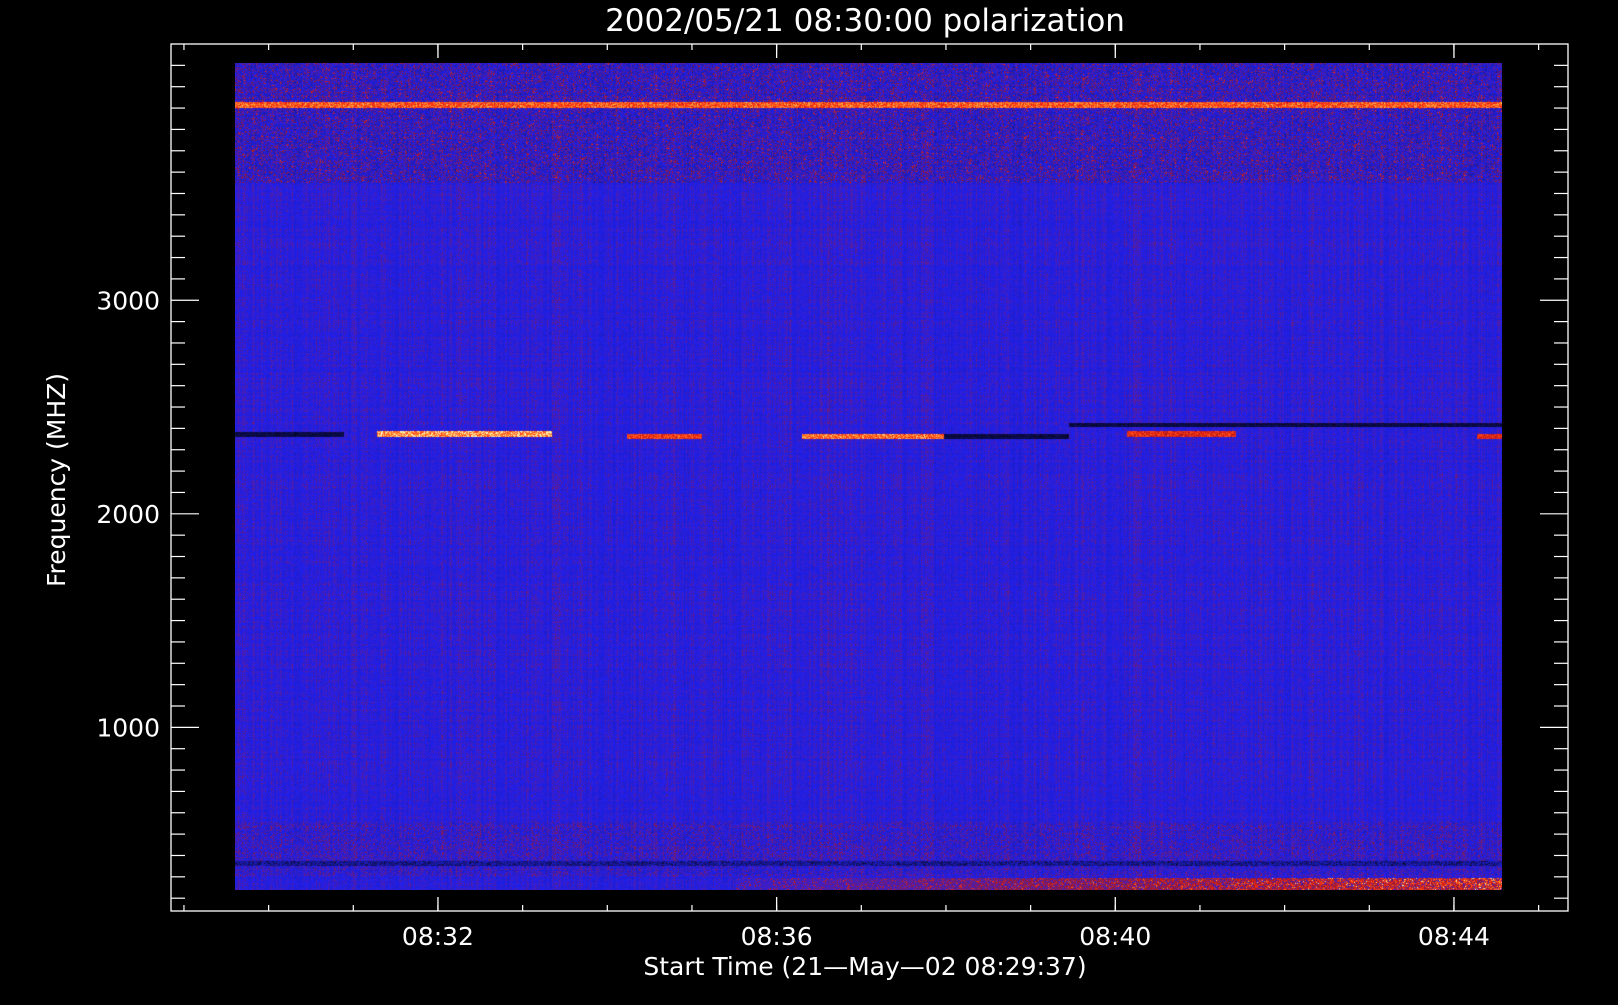 The width and height of the screenshot is (1618, 1005). What do you see at coordinates (128, 727) in the screenshot?
I see `y-tick-label: 1000` at bounding box center [128, 727].